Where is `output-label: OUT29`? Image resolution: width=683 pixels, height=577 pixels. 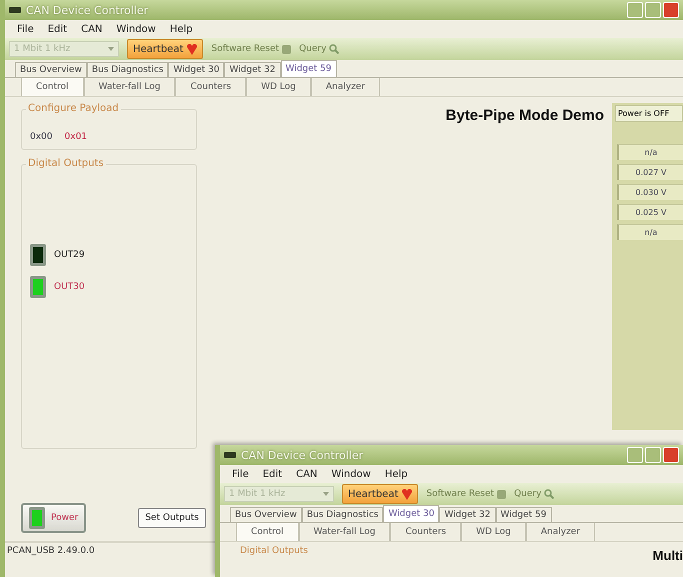
output-label: OUT29 is located at coordinates (69, 255).